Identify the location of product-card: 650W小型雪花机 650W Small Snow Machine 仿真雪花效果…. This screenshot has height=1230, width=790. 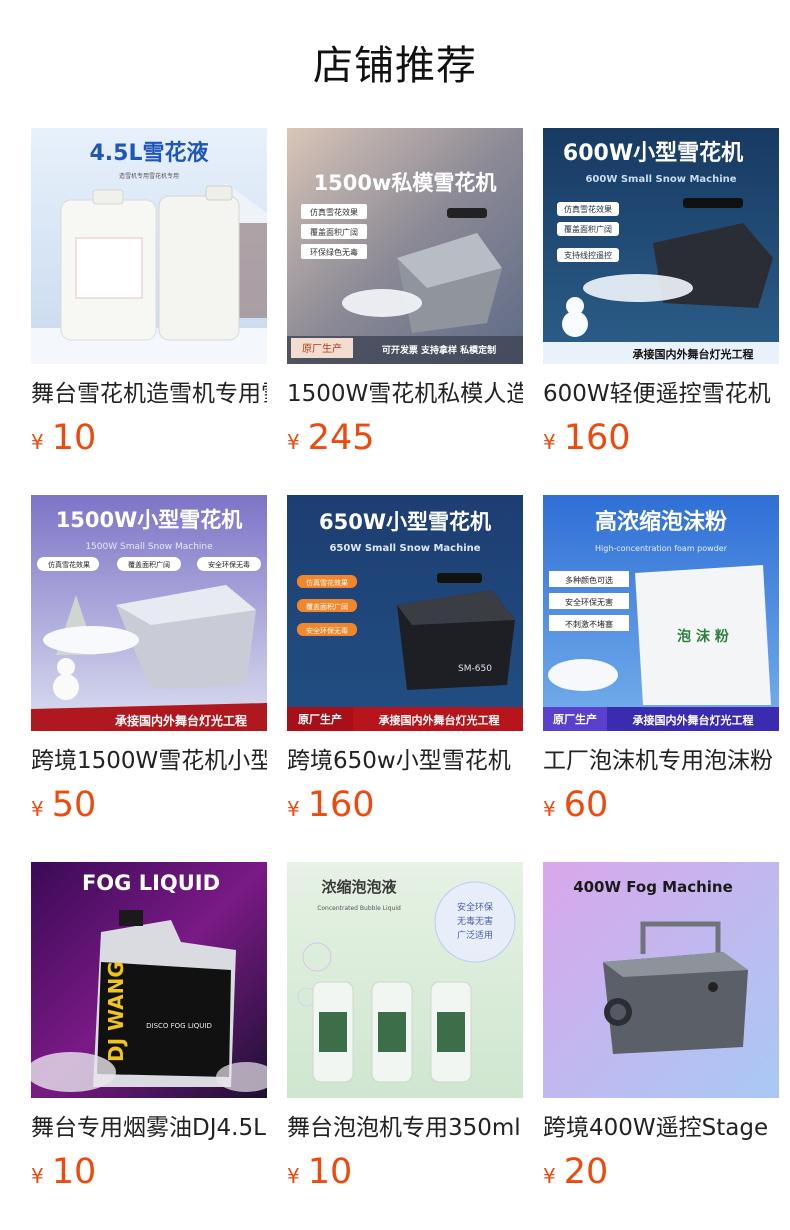
(405, 660).